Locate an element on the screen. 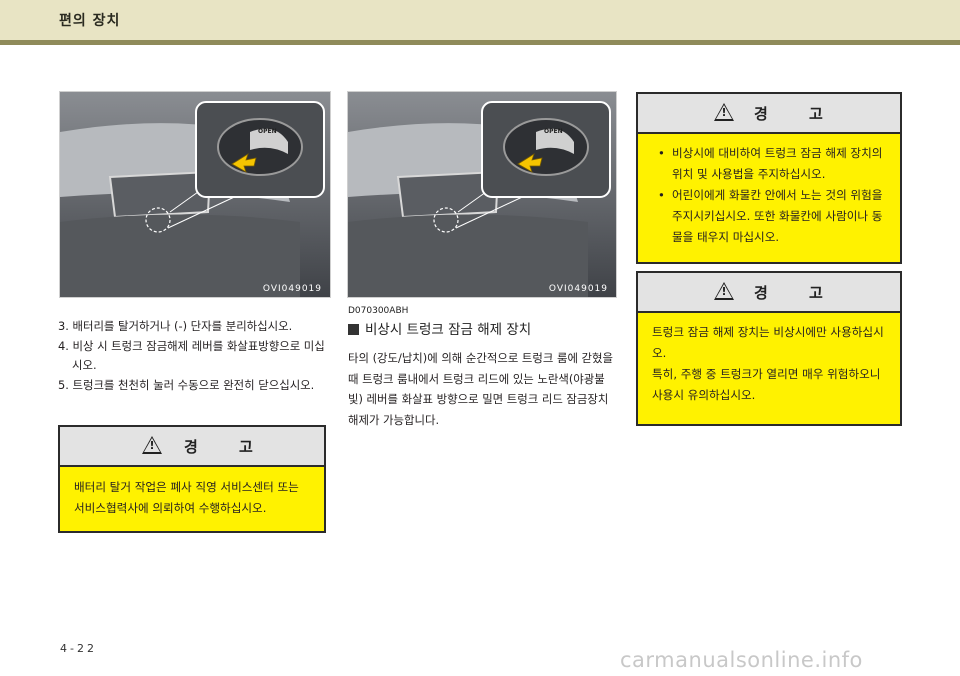 The height and width of the screenshot is (676, 960). car-rear-illustration is located at coordinates (195, 194).